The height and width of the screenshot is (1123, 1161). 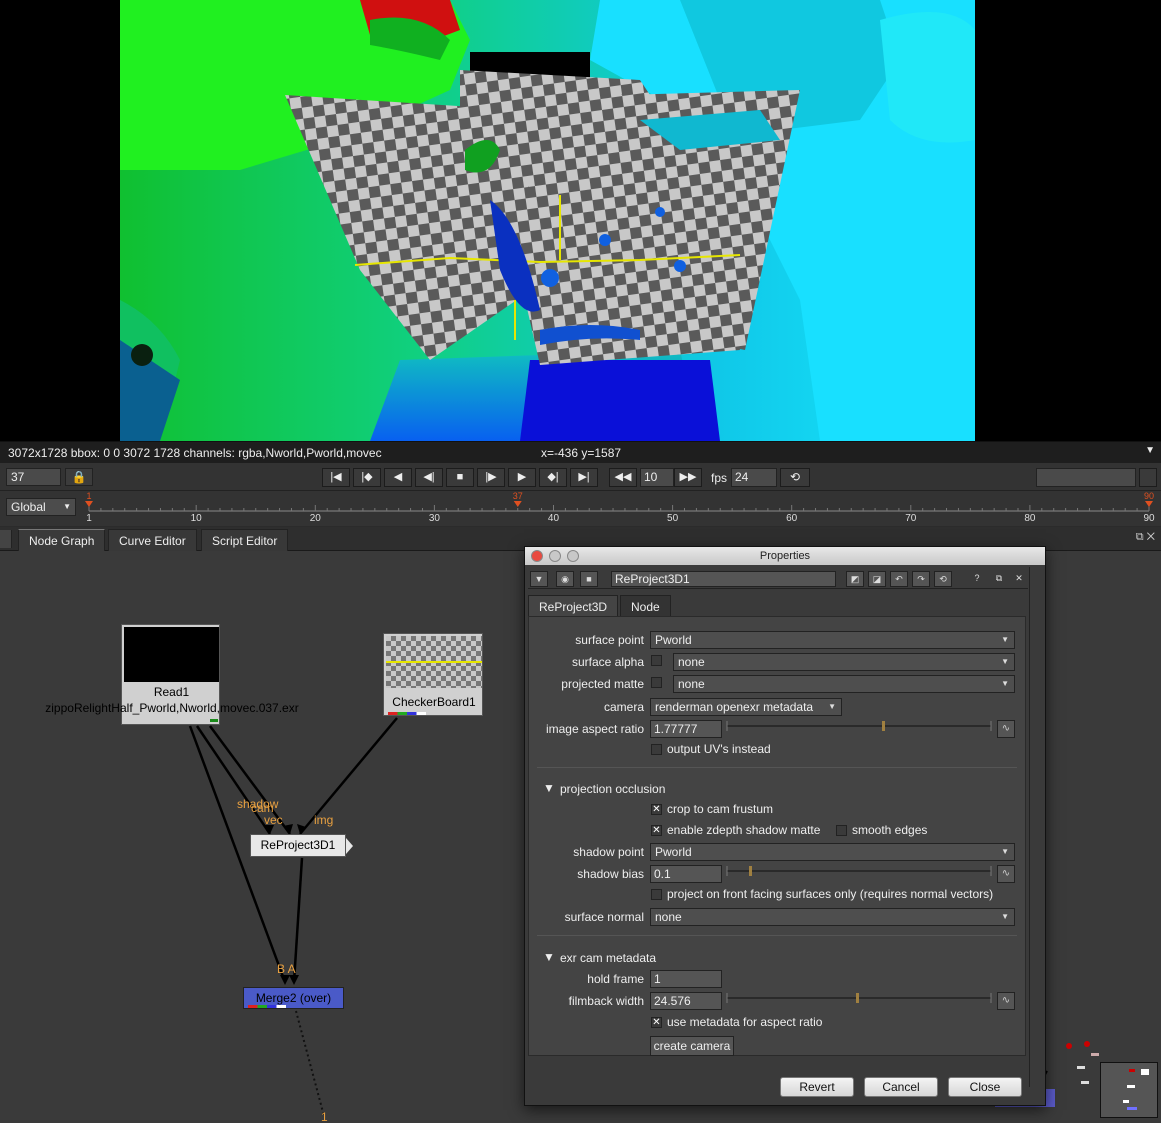 I want to click on divider, so click(x=777, y=935).